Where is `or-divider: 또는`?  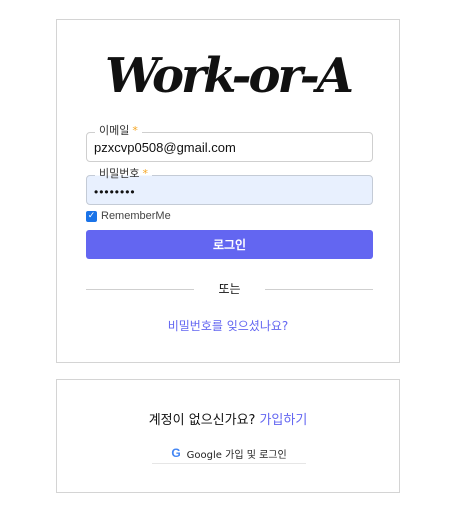 or-divider: 또는 is located at coordinates (229, 289).